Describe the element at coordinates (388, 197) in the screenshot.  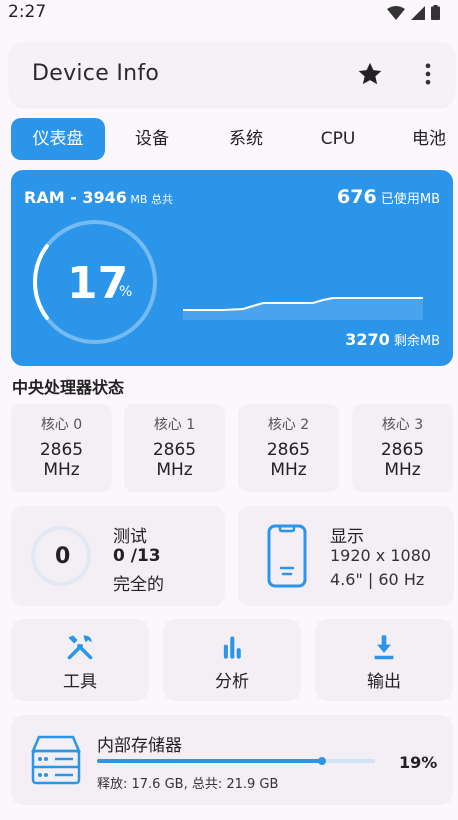
I see `ram-used: 676 已使用MB` at that location.